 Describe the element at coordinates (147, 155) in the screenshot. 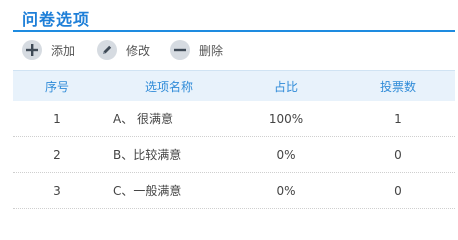

I see `row-option-name: B、比较满意` at that location.